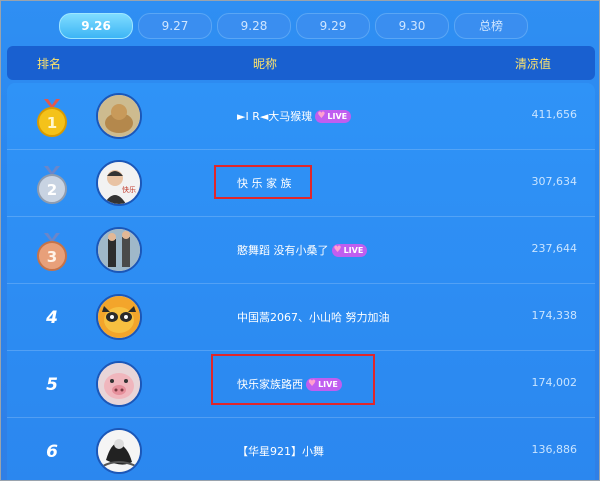  I want to click on person-avatar: 快乐, so click(119, 183).